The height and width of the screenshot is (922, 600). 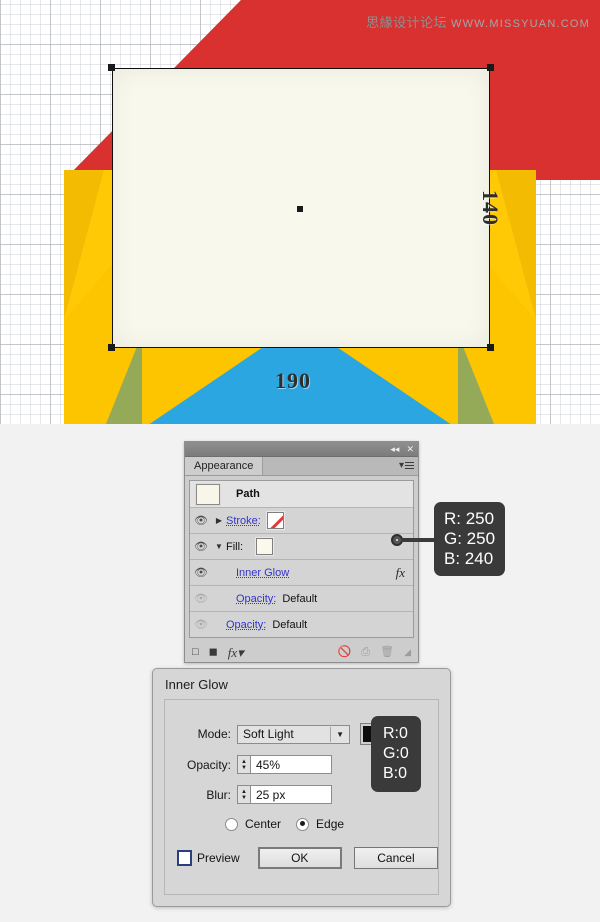 What do you see at coordinates (231, 824) in the screenshot?
I see `radio-center` at bounding box center [231, 824].